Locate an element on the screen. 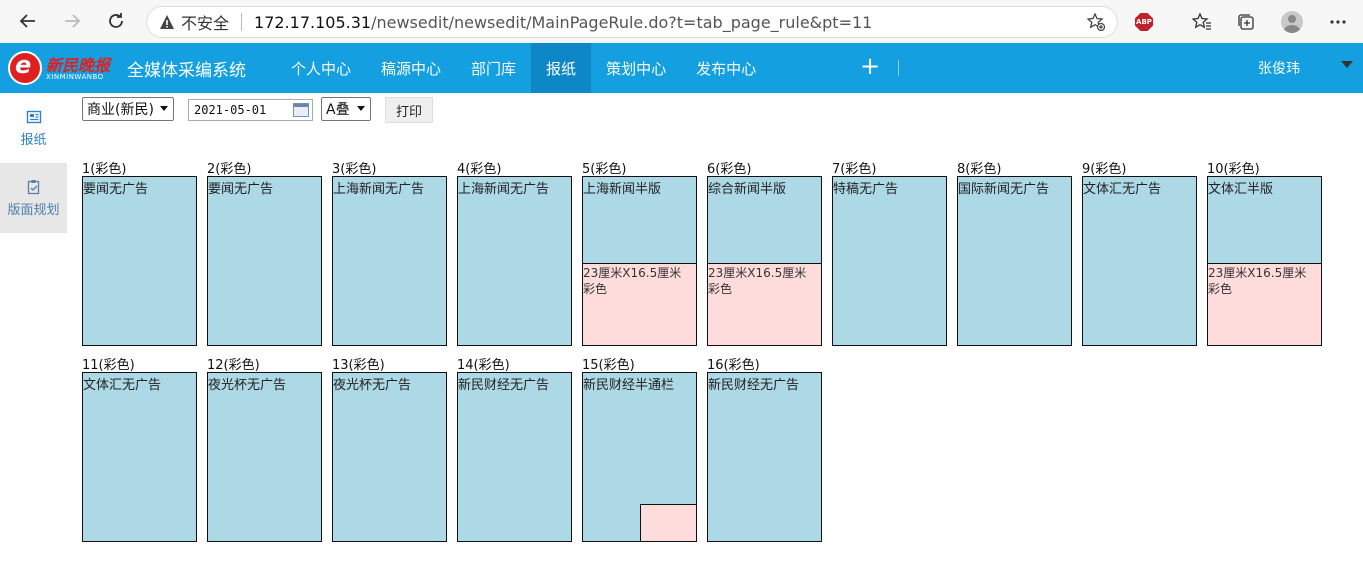 The image size is (1363, 581). avatar-icon is located at coordinates (1292, 22).